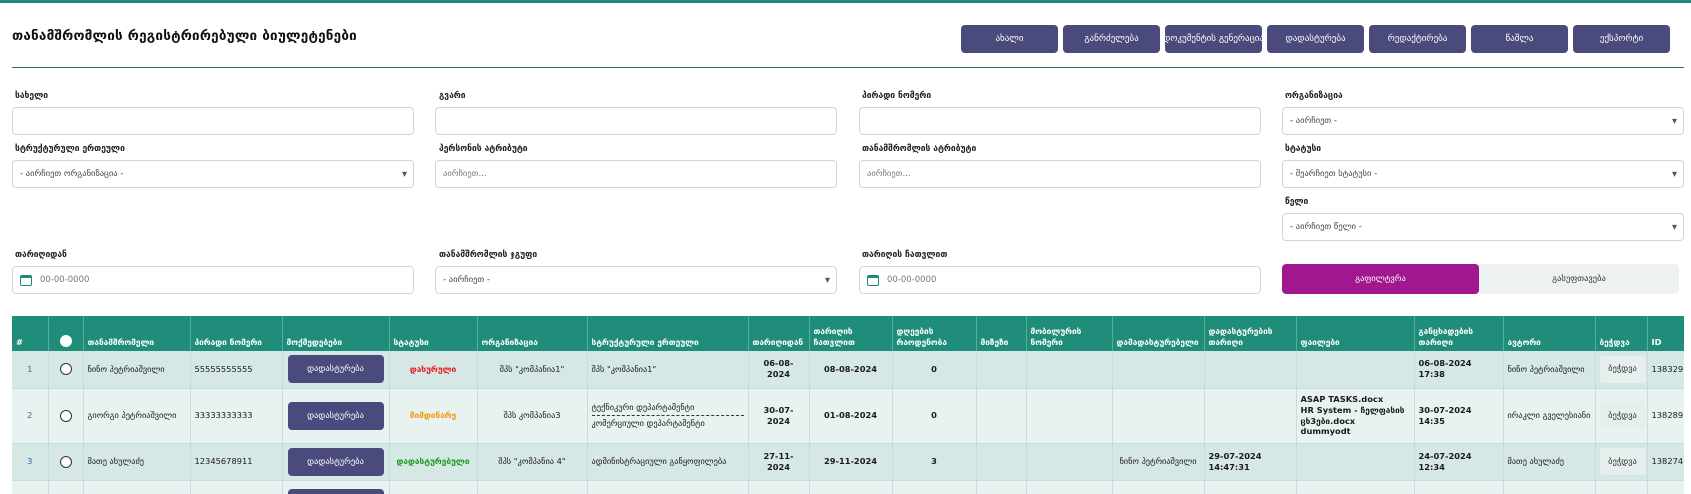 The width and height of the screenshot is (1691, 494). What do you see at coordinates (452, 96) in the screenshot?
I see `surname-label: გვარი` at bounding box center [452, 96].